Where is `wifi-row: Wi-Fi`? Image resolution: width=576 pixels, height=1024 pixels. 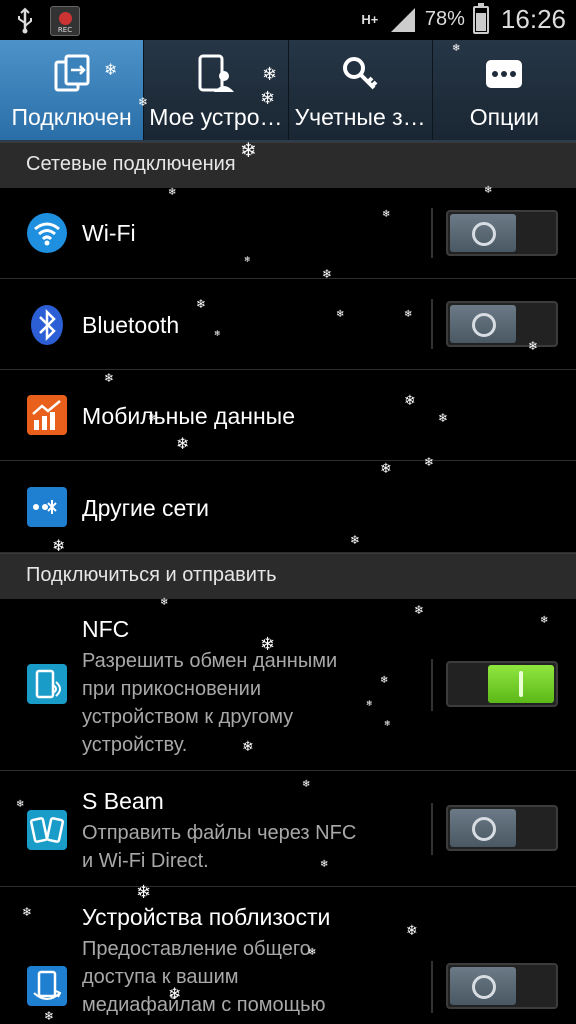
wifi-row: Wi-Fi is located at coordinates (288, 233).